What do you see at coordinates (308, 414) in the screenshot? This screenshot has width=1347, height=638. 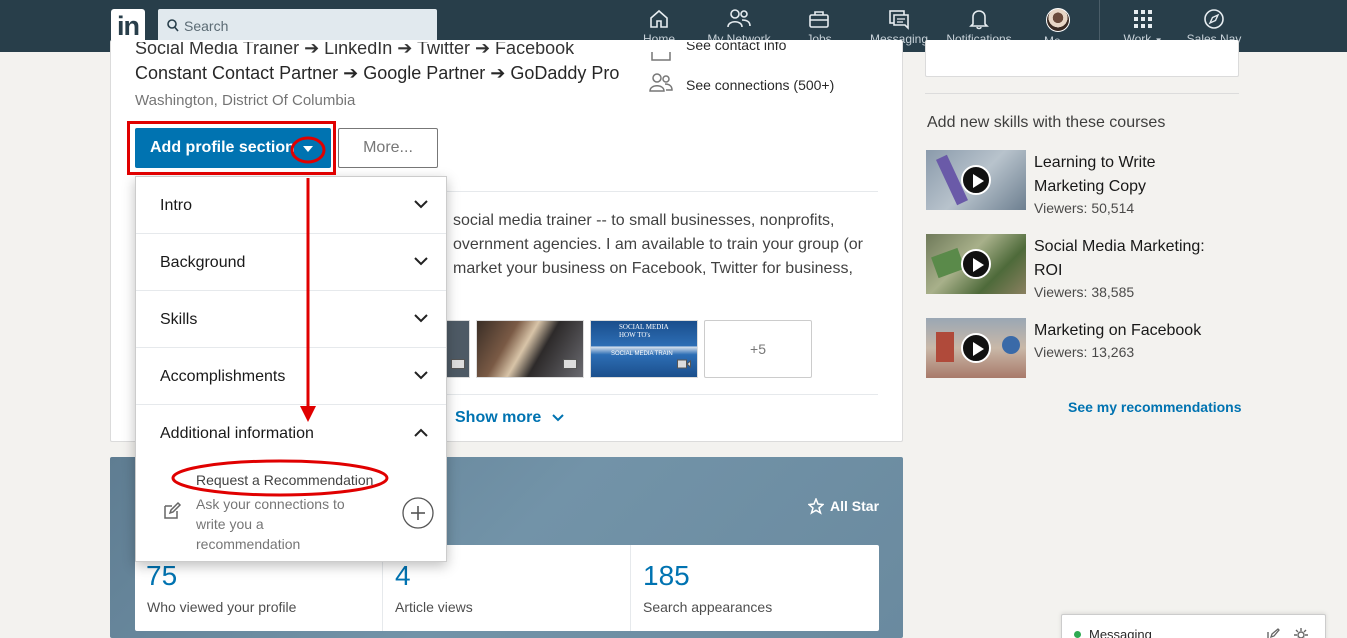 I see `annotation-arrowhead` at bounding box center [308, 414].